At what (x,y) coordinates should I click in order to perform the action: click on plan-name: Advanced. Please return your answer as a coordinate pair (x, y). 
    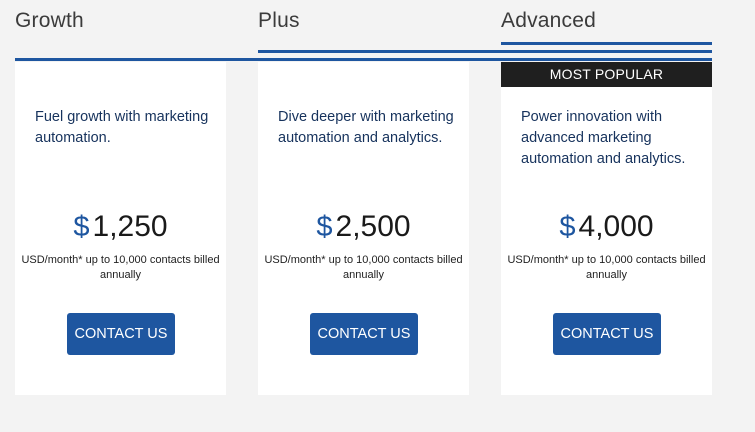
    Looking at the image, I should click on (549, 20).